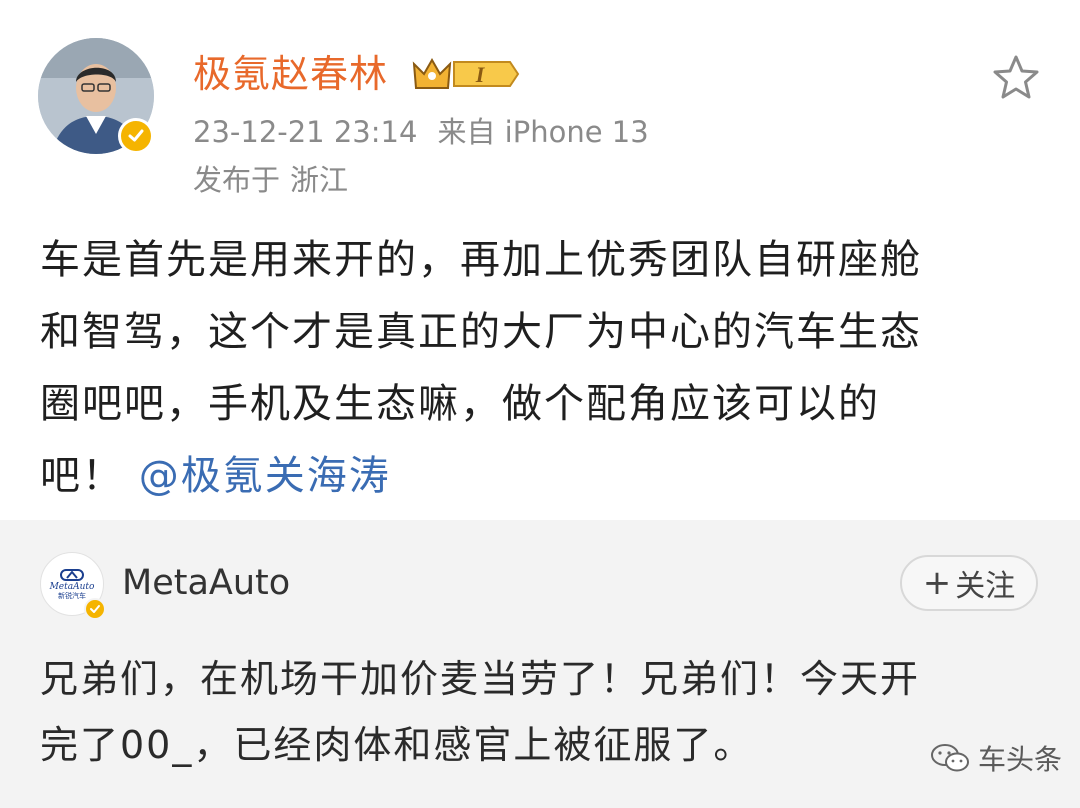 Image resolution: width=1080 pixels, height=808 pixels. I want to click on avatar-brand-cn-text: 新锐汽车, so click(72, 596).